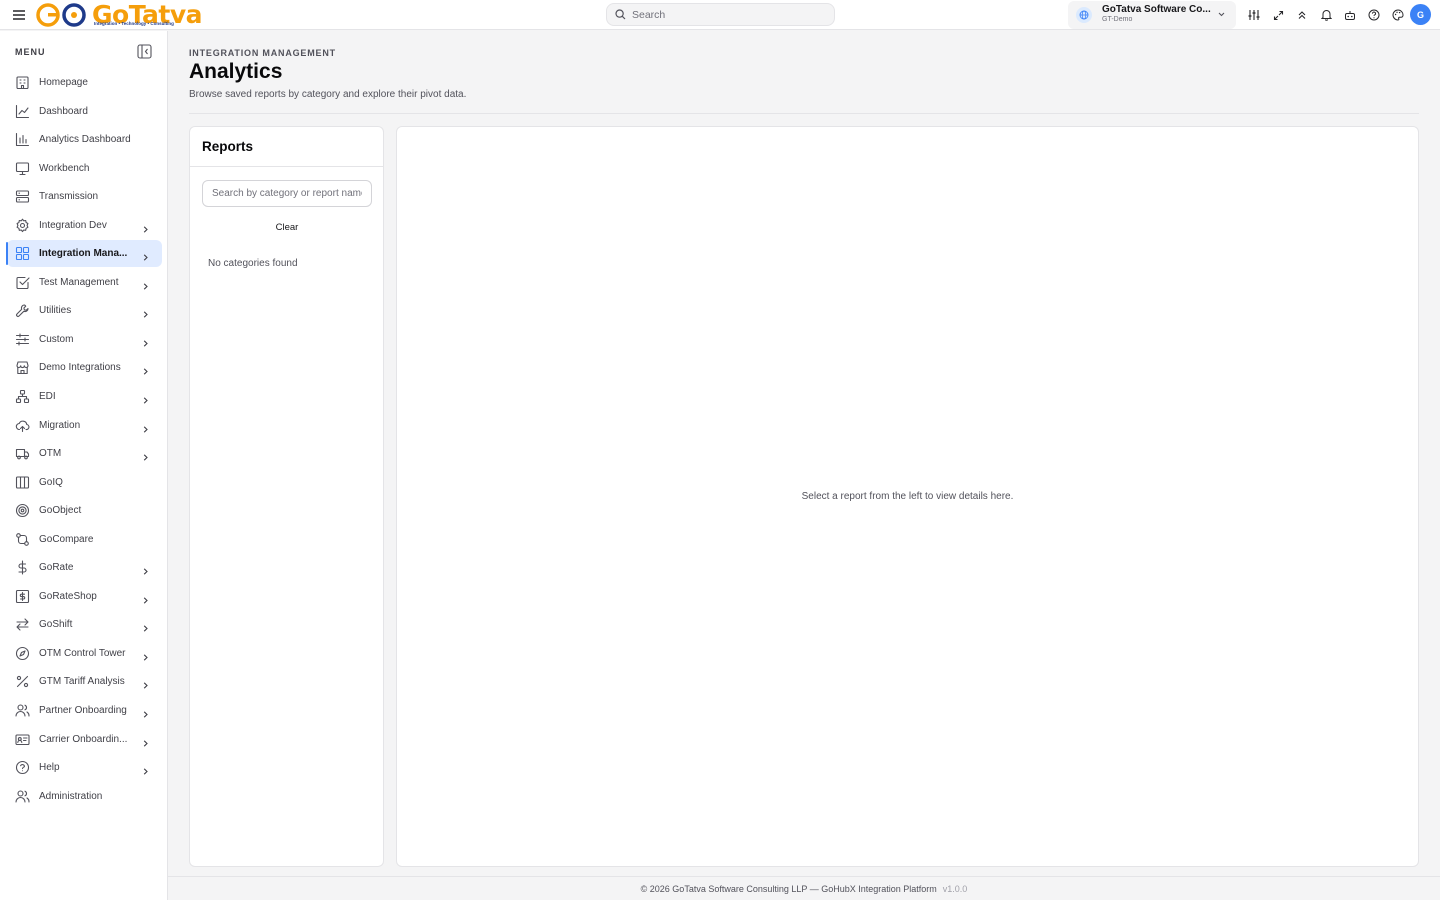  I want to click on sidebar-item-label: GoIQ, so click(51, 482).